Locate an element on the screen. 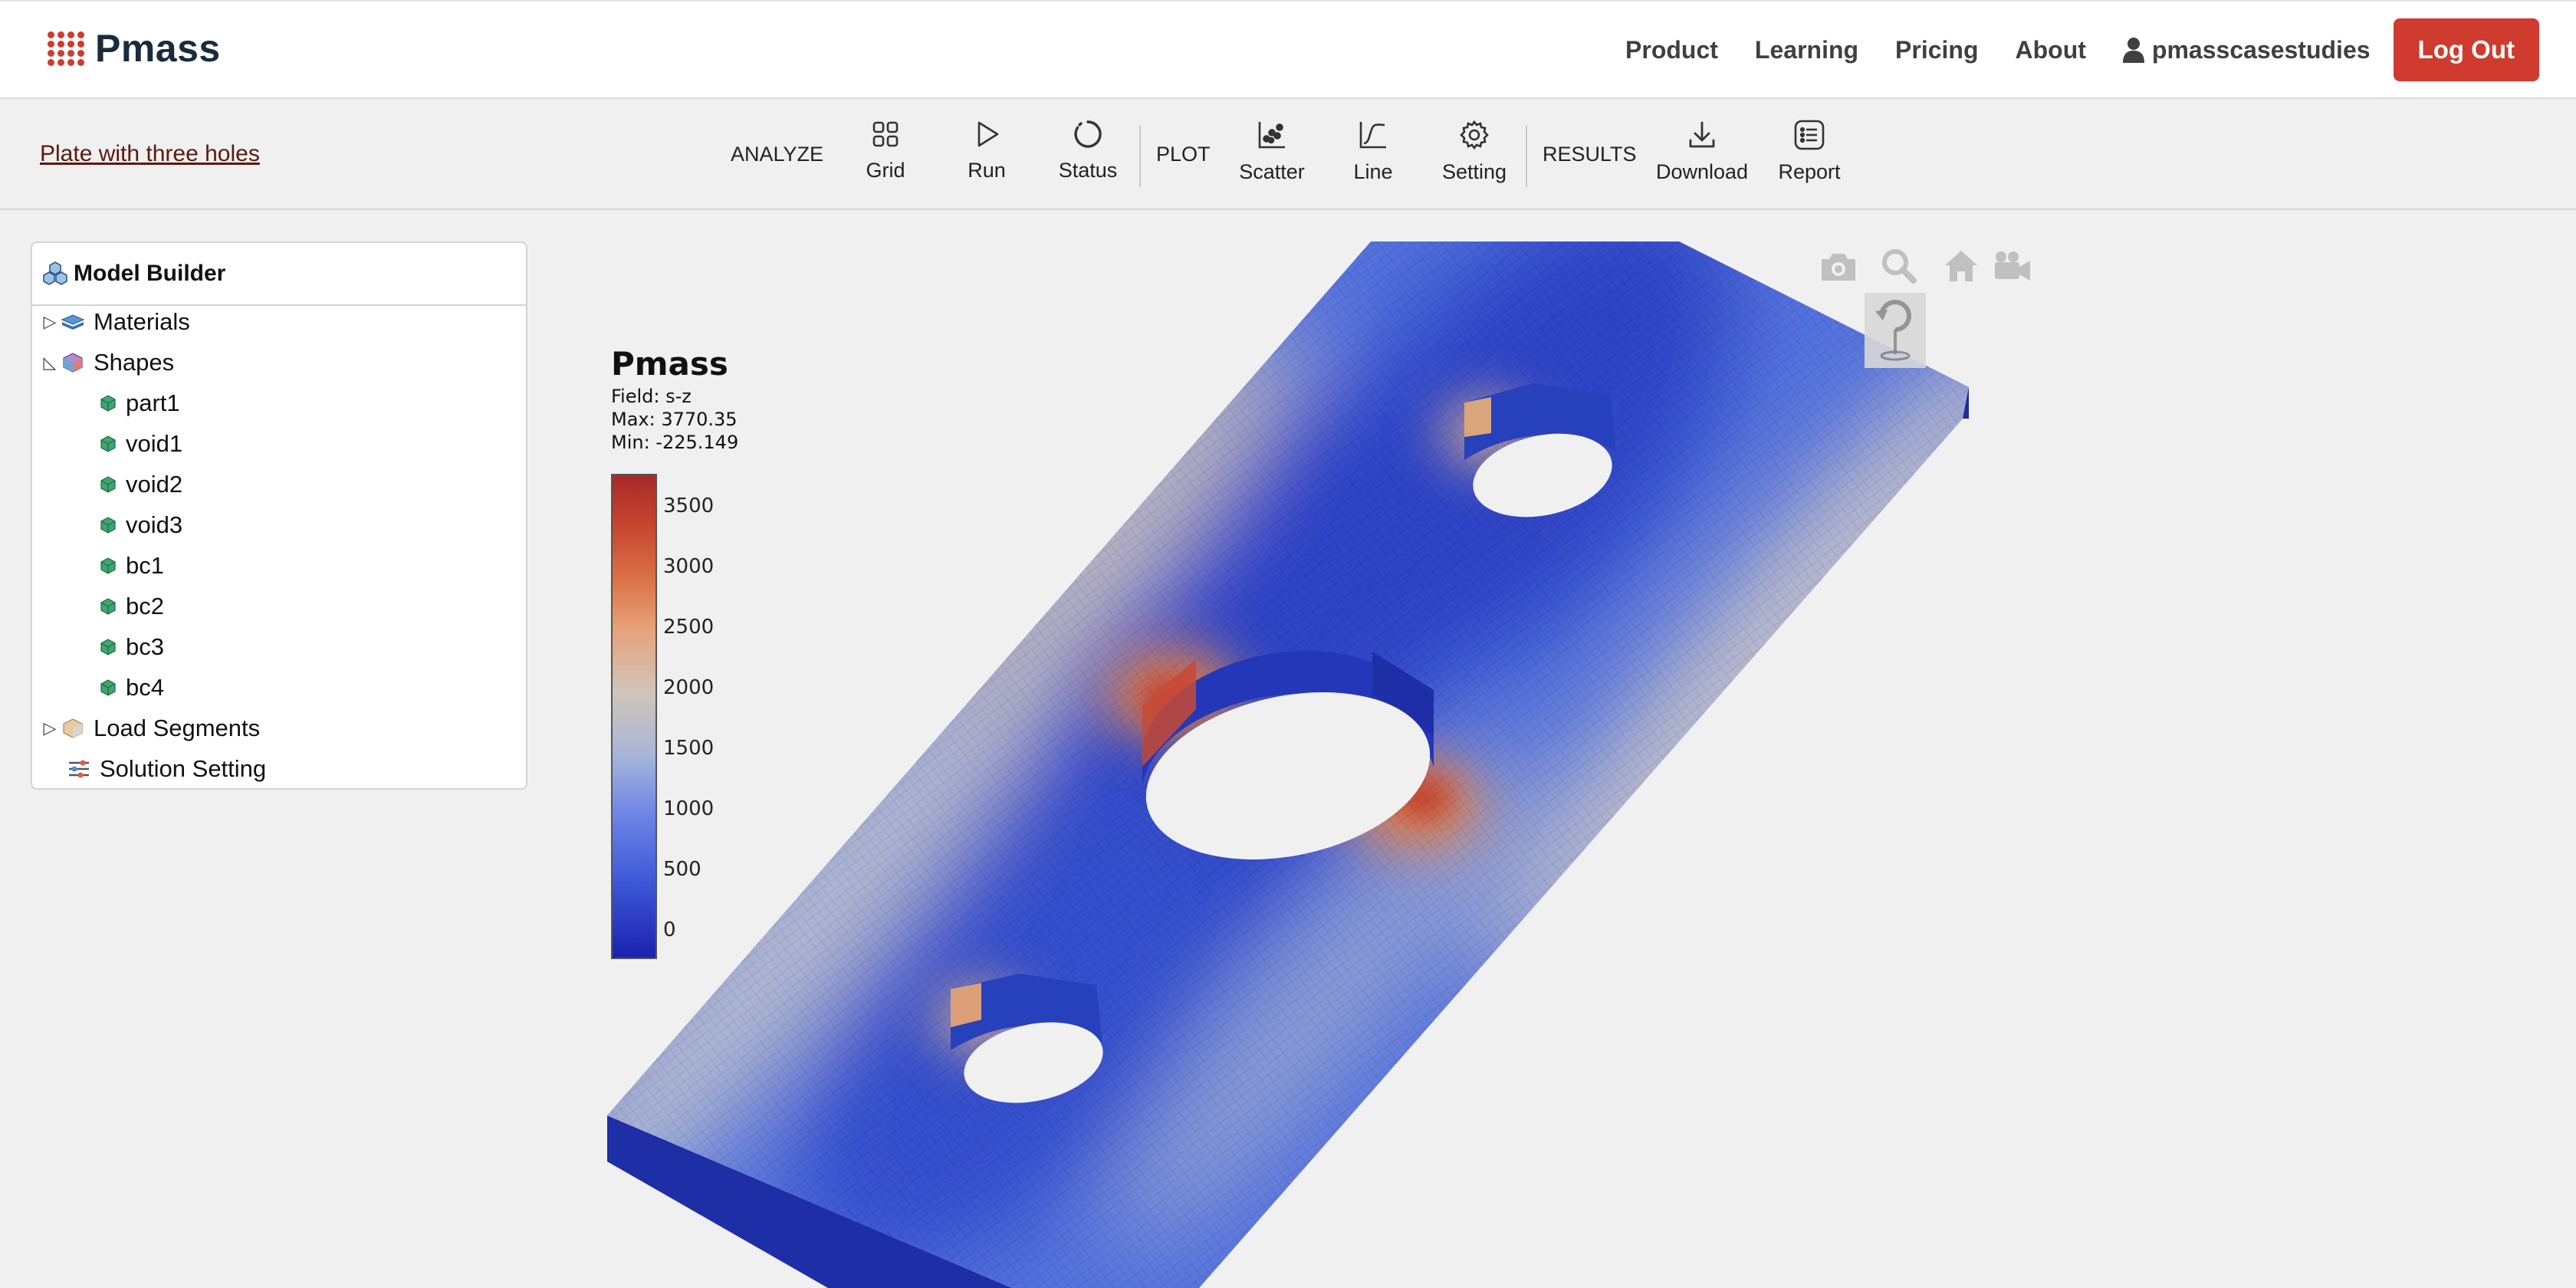 The height and width of the screenshot is (1288, 2576). colorbar-tick: 1500 is located at coordinates (689, 749).